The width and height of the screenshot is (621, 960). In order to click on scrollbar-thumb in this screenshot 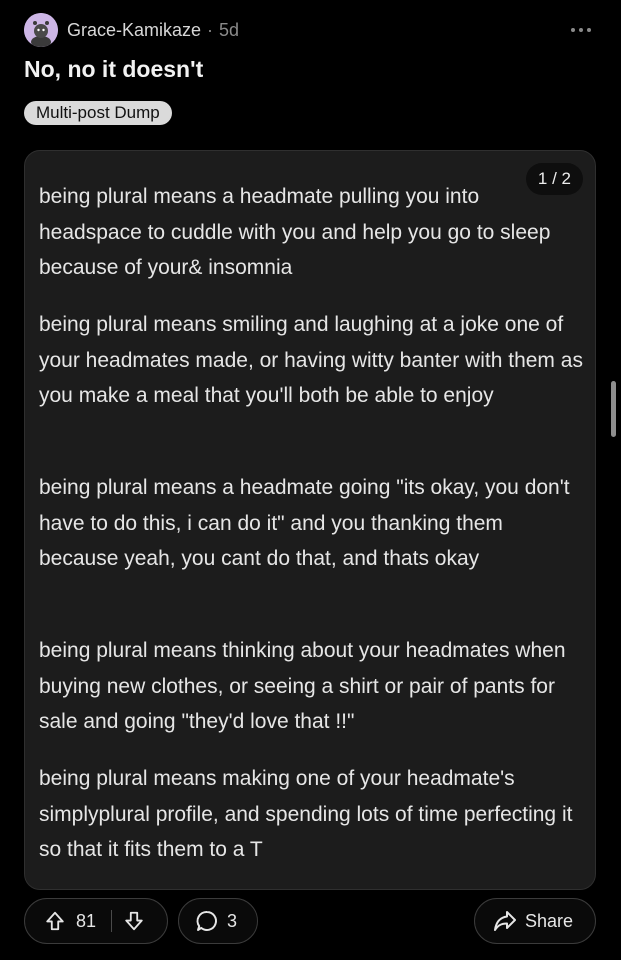, I will do `click(613, 409)`.